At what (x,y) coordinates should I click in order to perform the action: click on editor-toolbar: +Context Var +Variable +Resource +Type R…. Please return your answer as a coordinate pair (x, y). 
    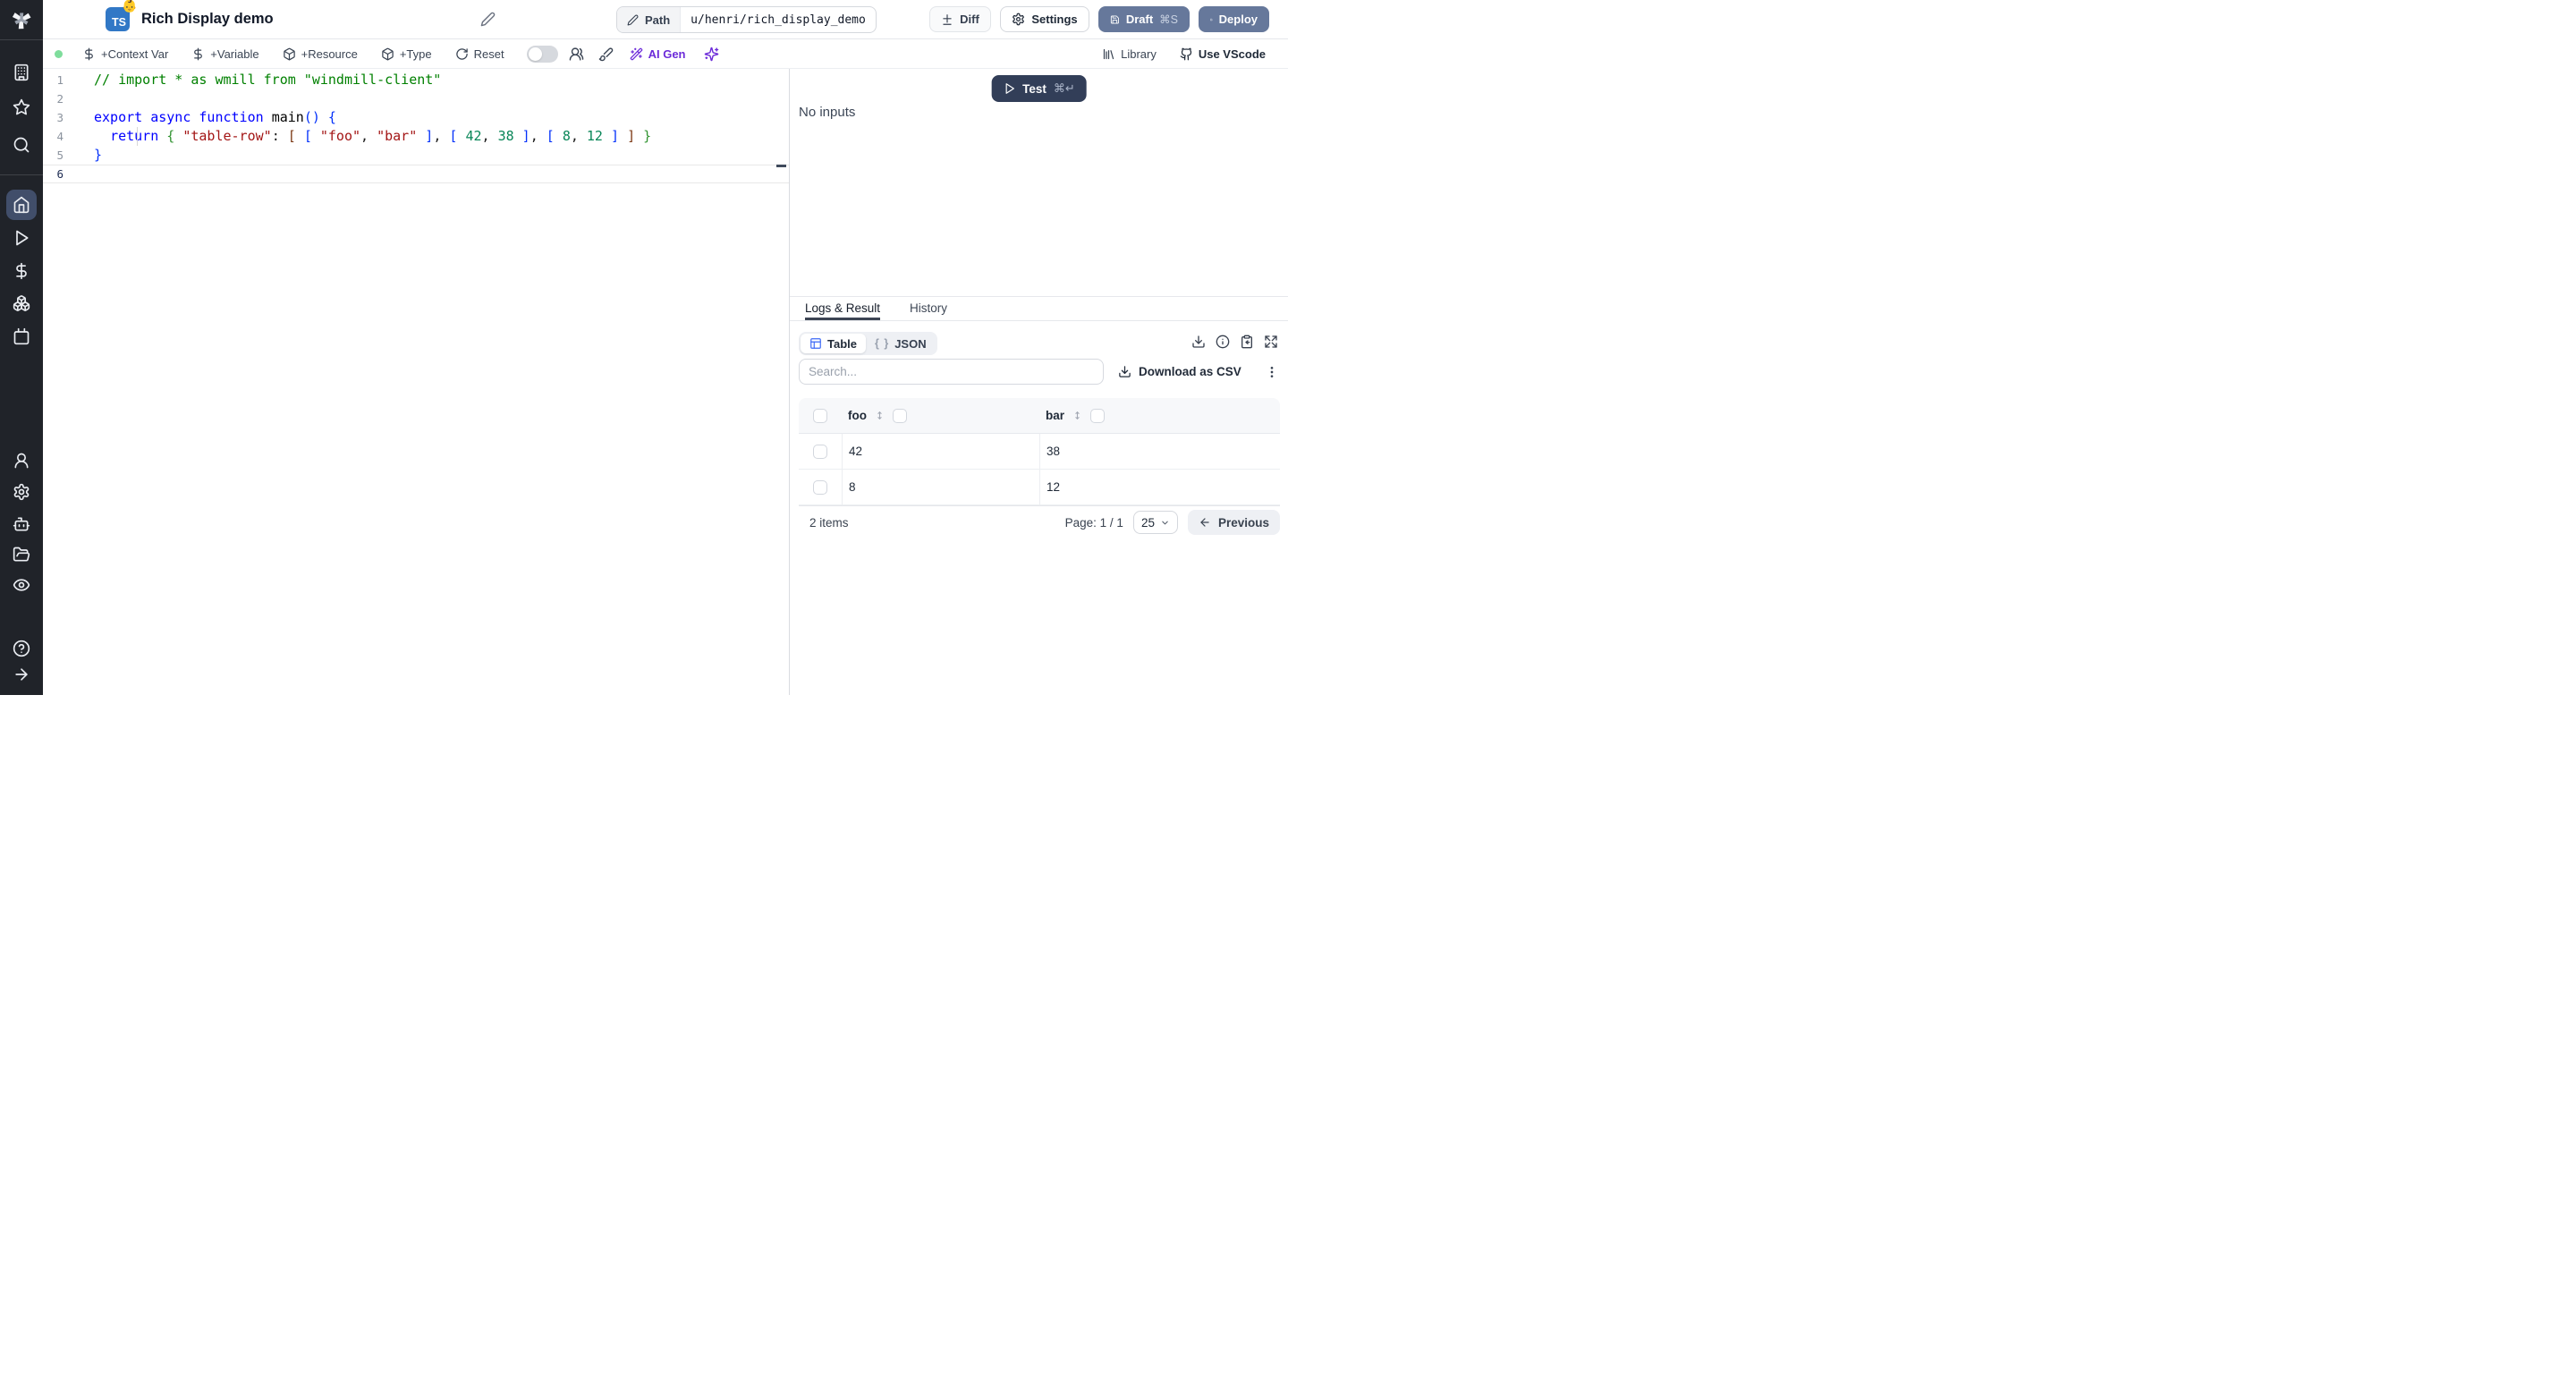
    Looking at the image, I should click on (665, 54).